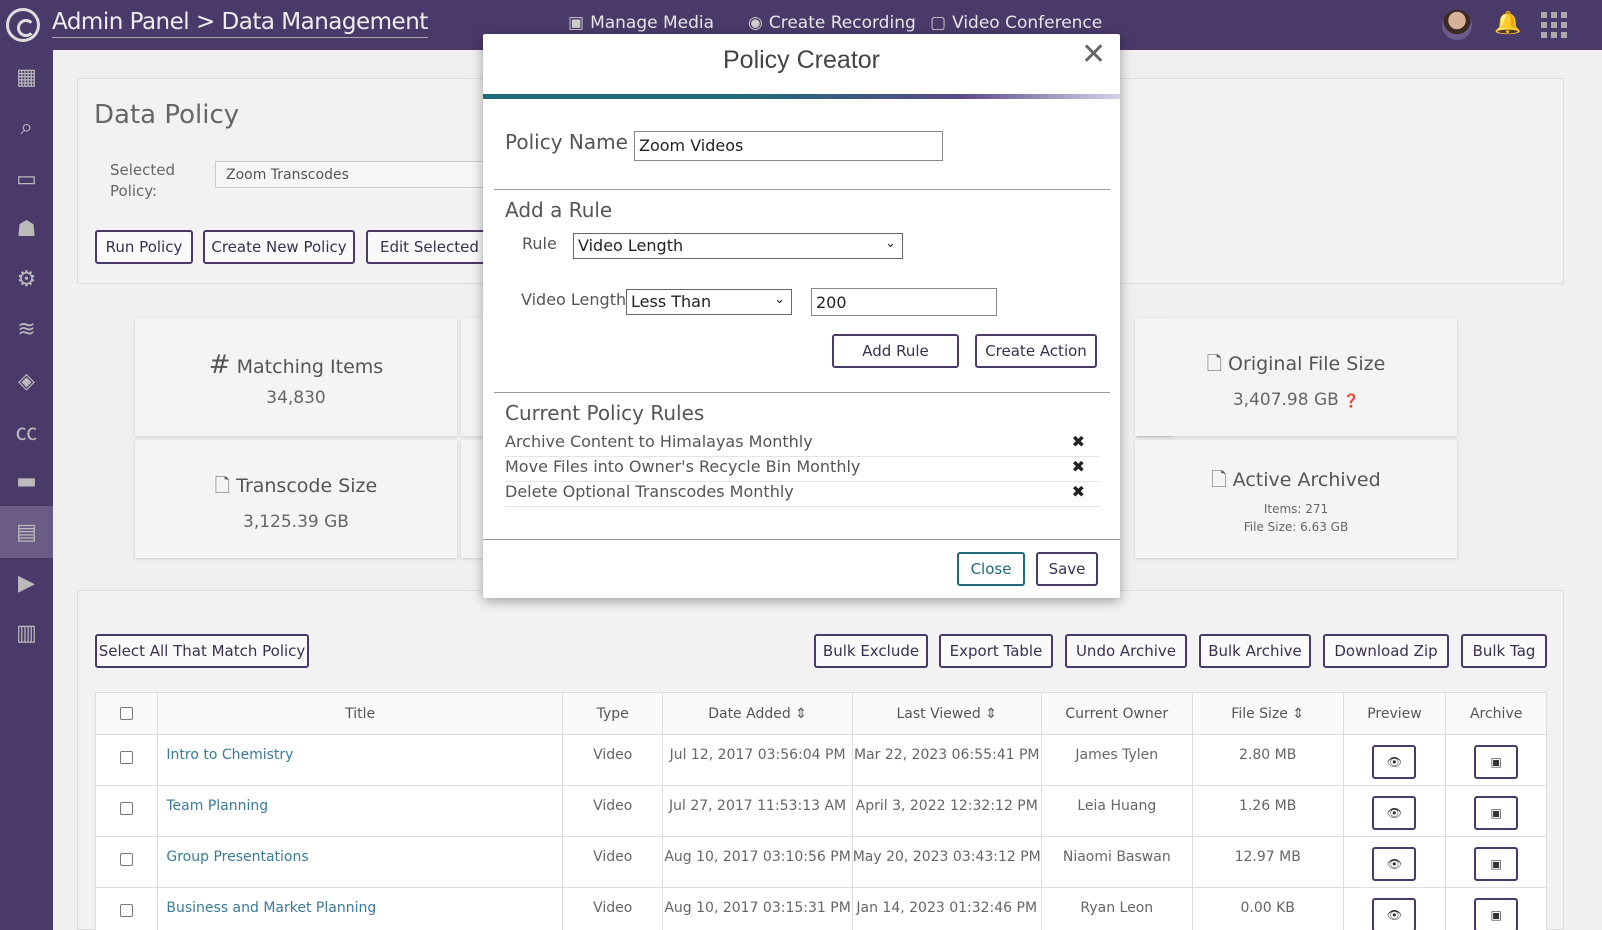  Describe the element at coordinates (1457, 25) in the screenshot. I see `avatar` at that location.